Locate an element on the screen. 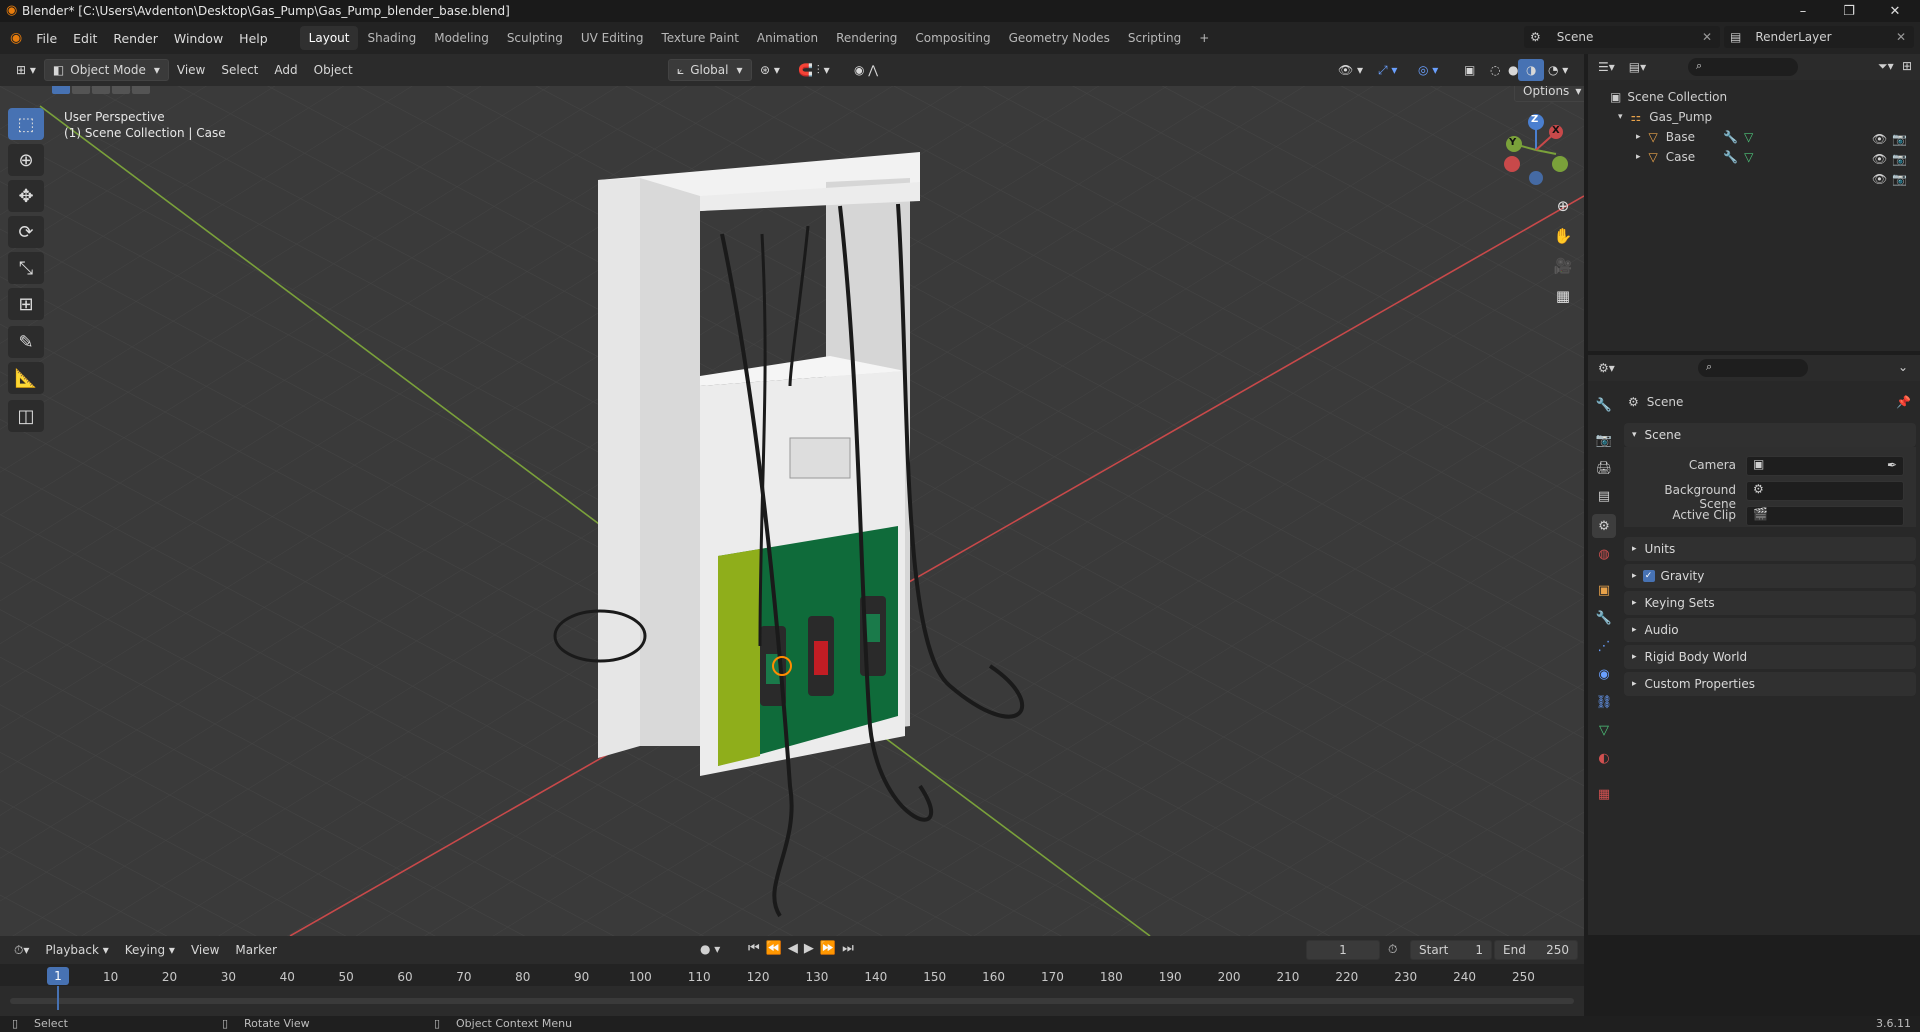 This screenshot has height=1032, width=1920. rigid-body-world-panel: ▸ Rigid Body World is located at coordinates (1770, 657).